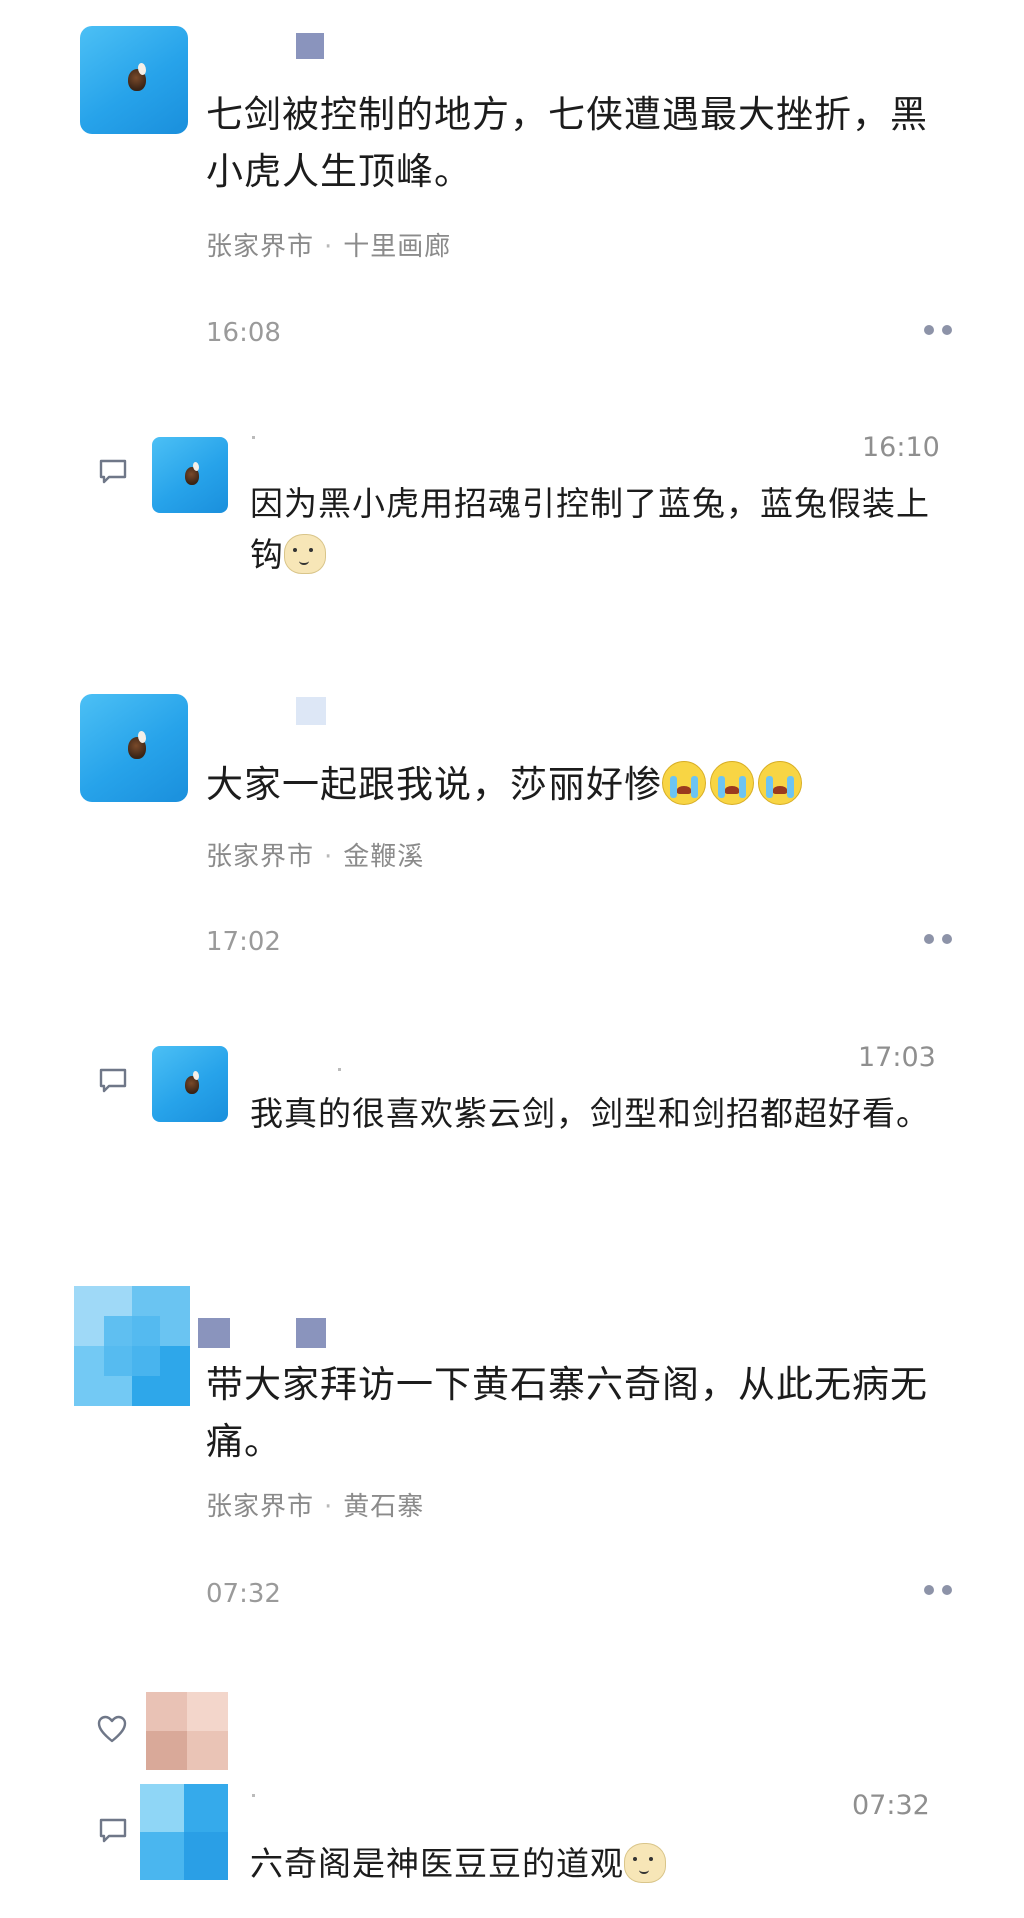 This screenshot has height=1918, width=1024. What do you see at coordinates (590, 1113) in the screenshot?
I see `reply-text: 我真的很喜欢紫云剑，剑型和剑招都超好看。` at bounding box center [590, 1113].